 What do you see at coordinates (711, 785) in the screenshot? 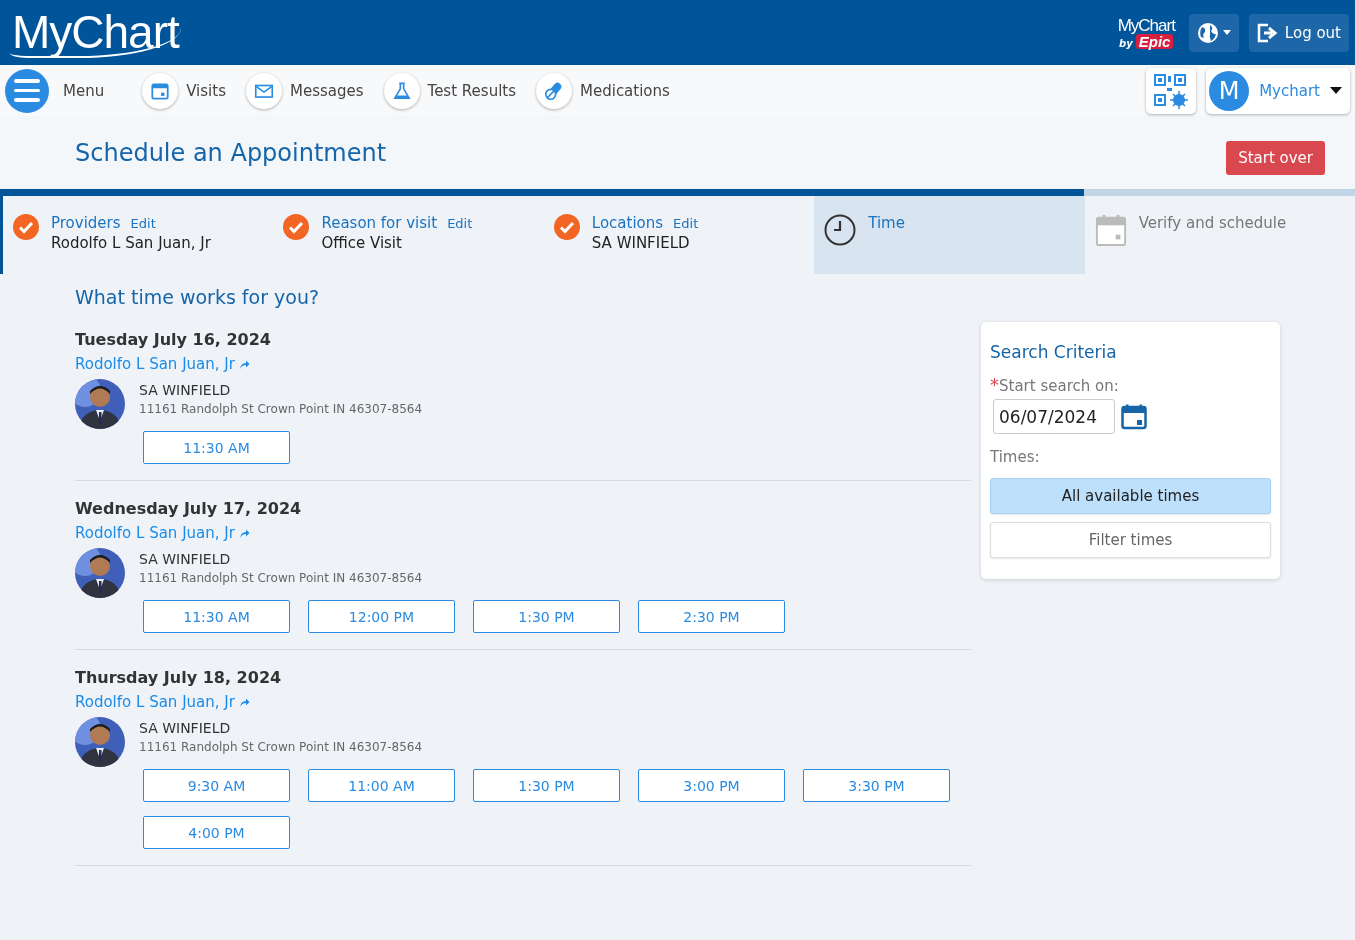
I see `time-slot-button: 3:00 PM` at bounding box center [711, 785].